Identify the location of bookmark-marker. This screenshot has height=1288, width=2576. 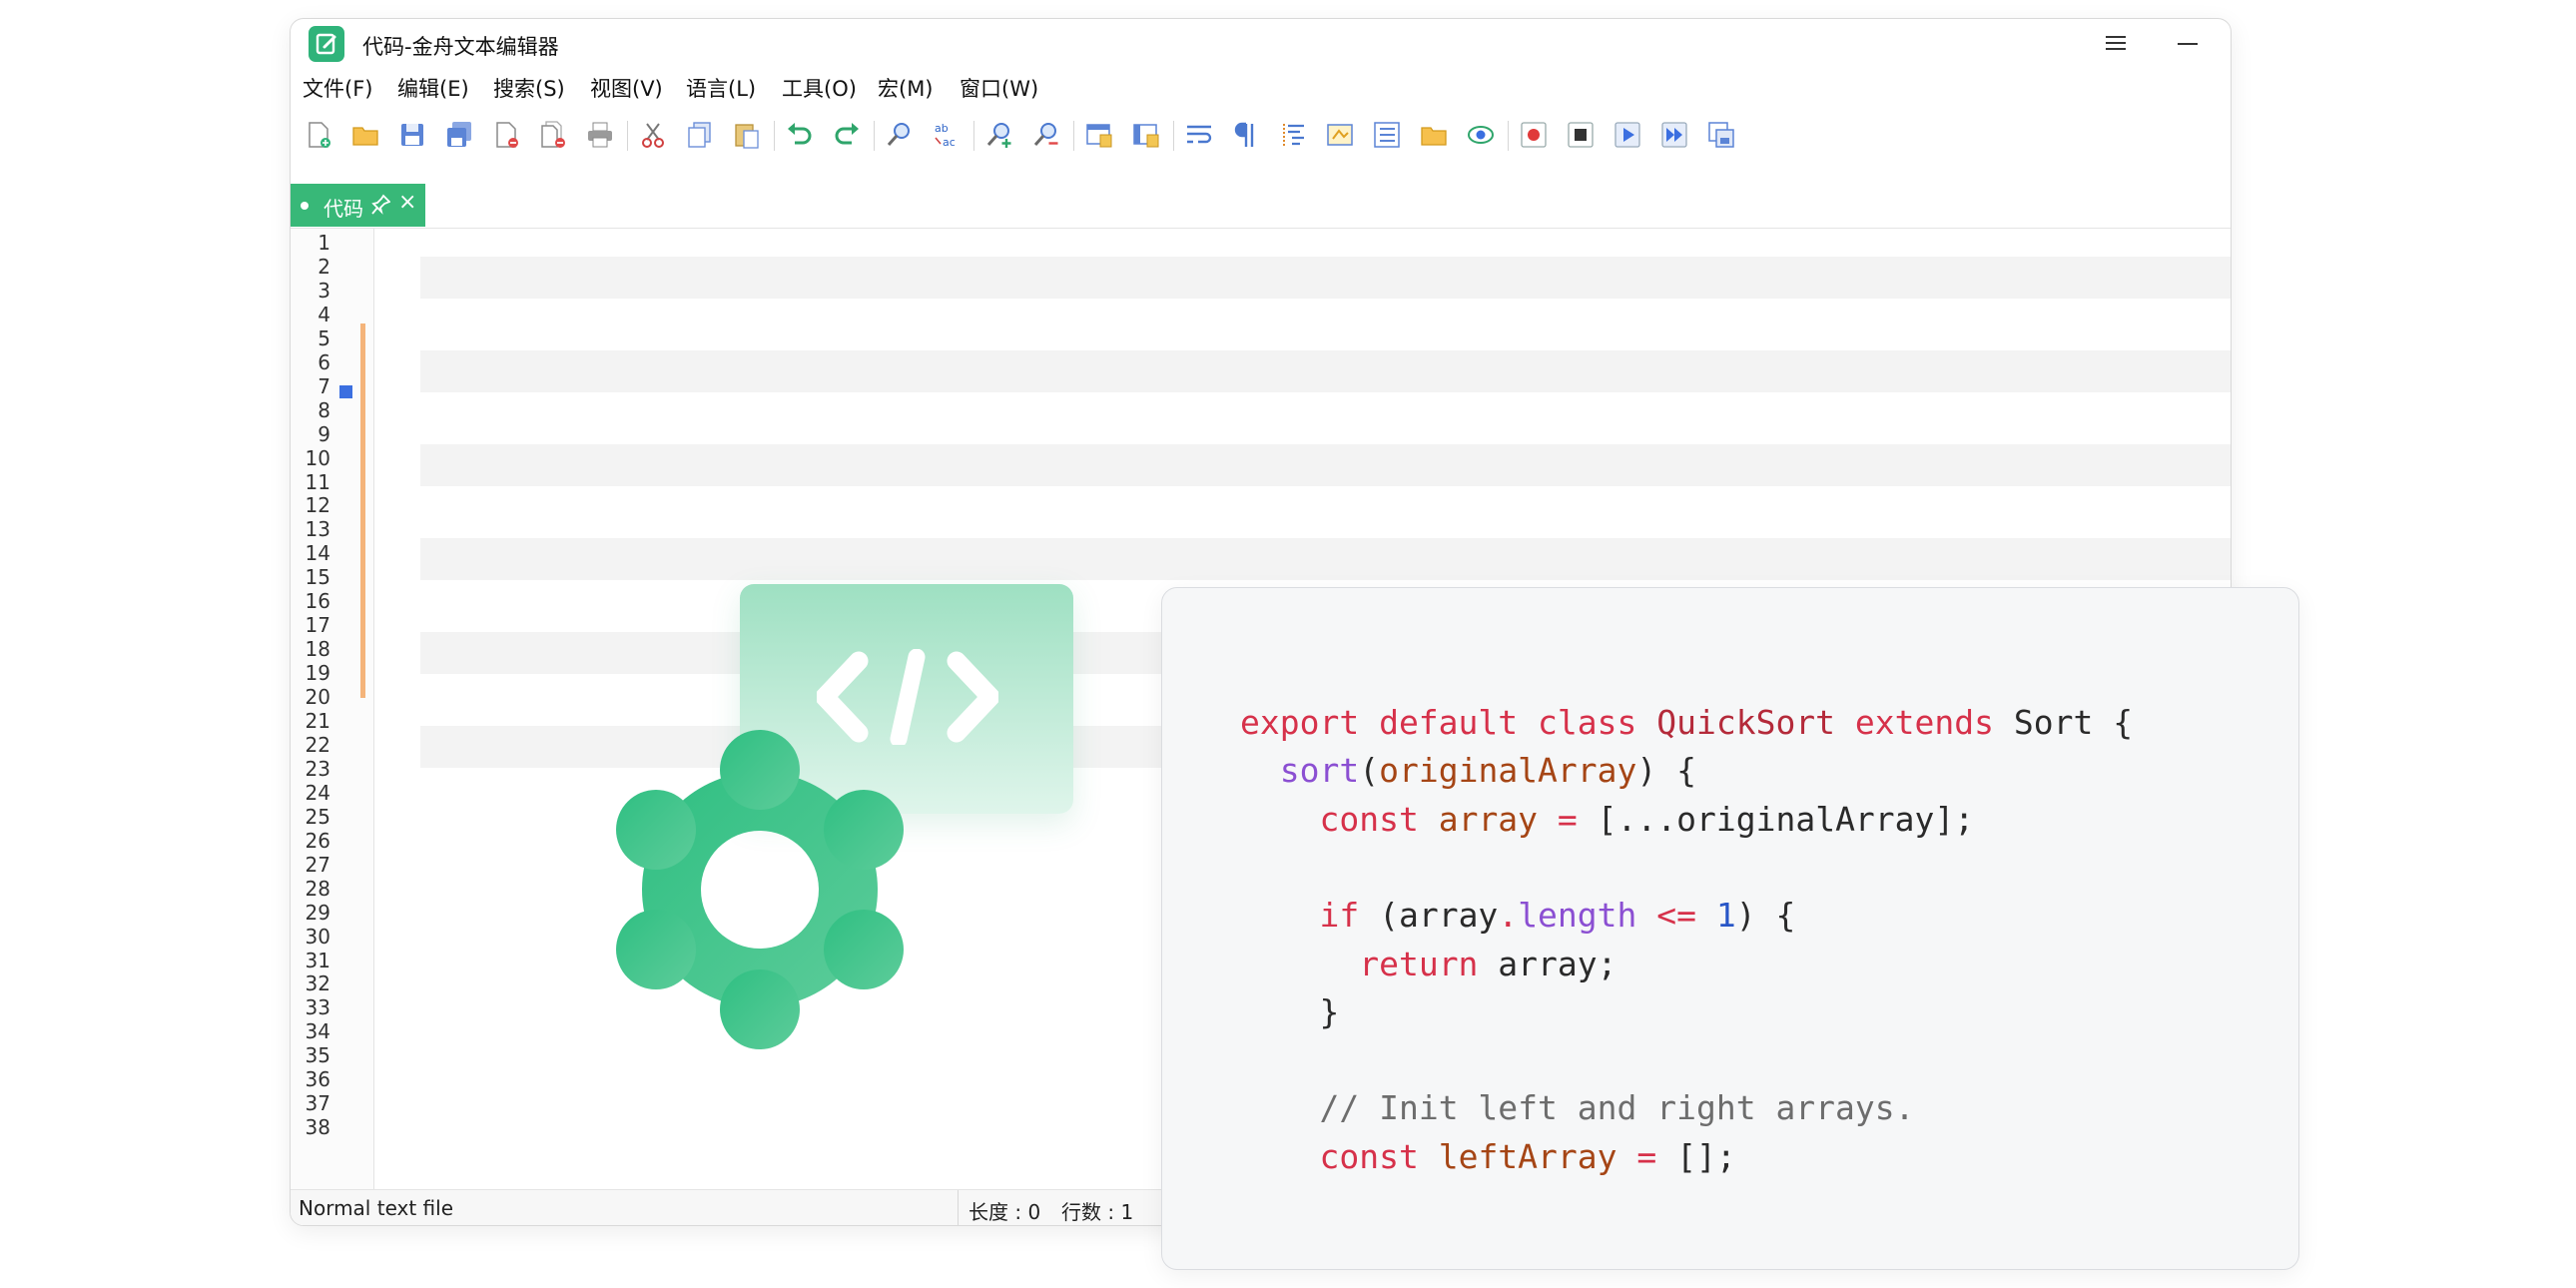
(346, 391).